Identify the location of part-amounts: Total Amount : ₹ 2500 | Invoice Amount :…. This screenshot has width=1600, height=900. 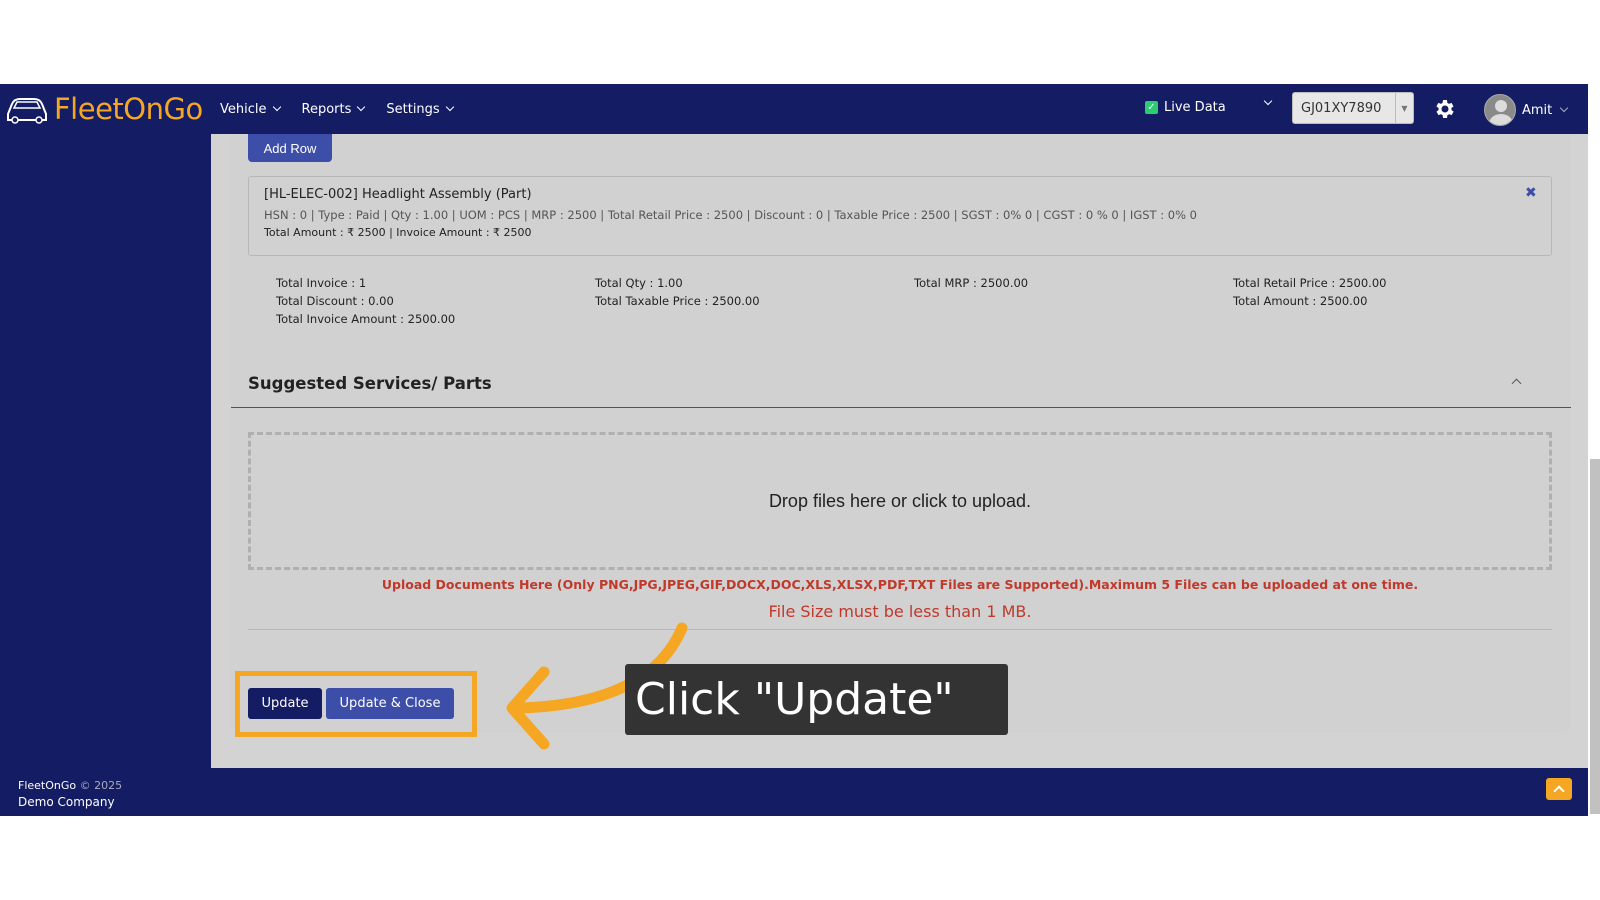
(398, 232).